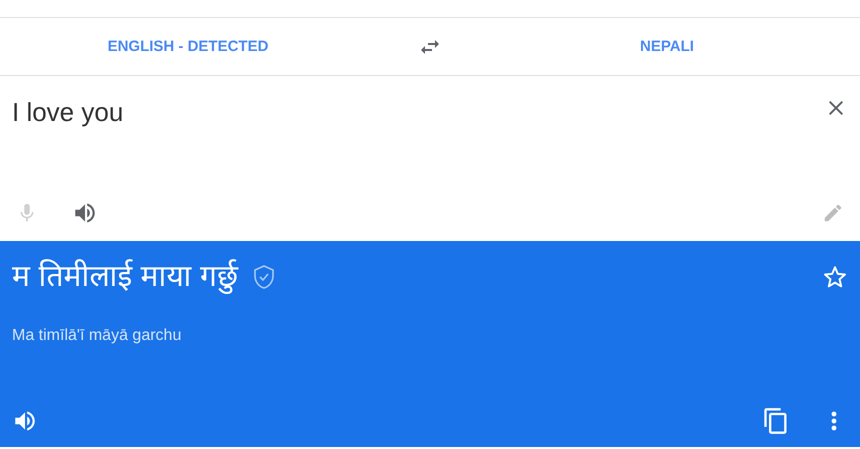 This screenshot has height=449, width=860. What do you see at coordinates (188, 46) in the screenshot?
I see `source-language-tab: ENGLISH - DETECTED` at bounding box center [188, 46].